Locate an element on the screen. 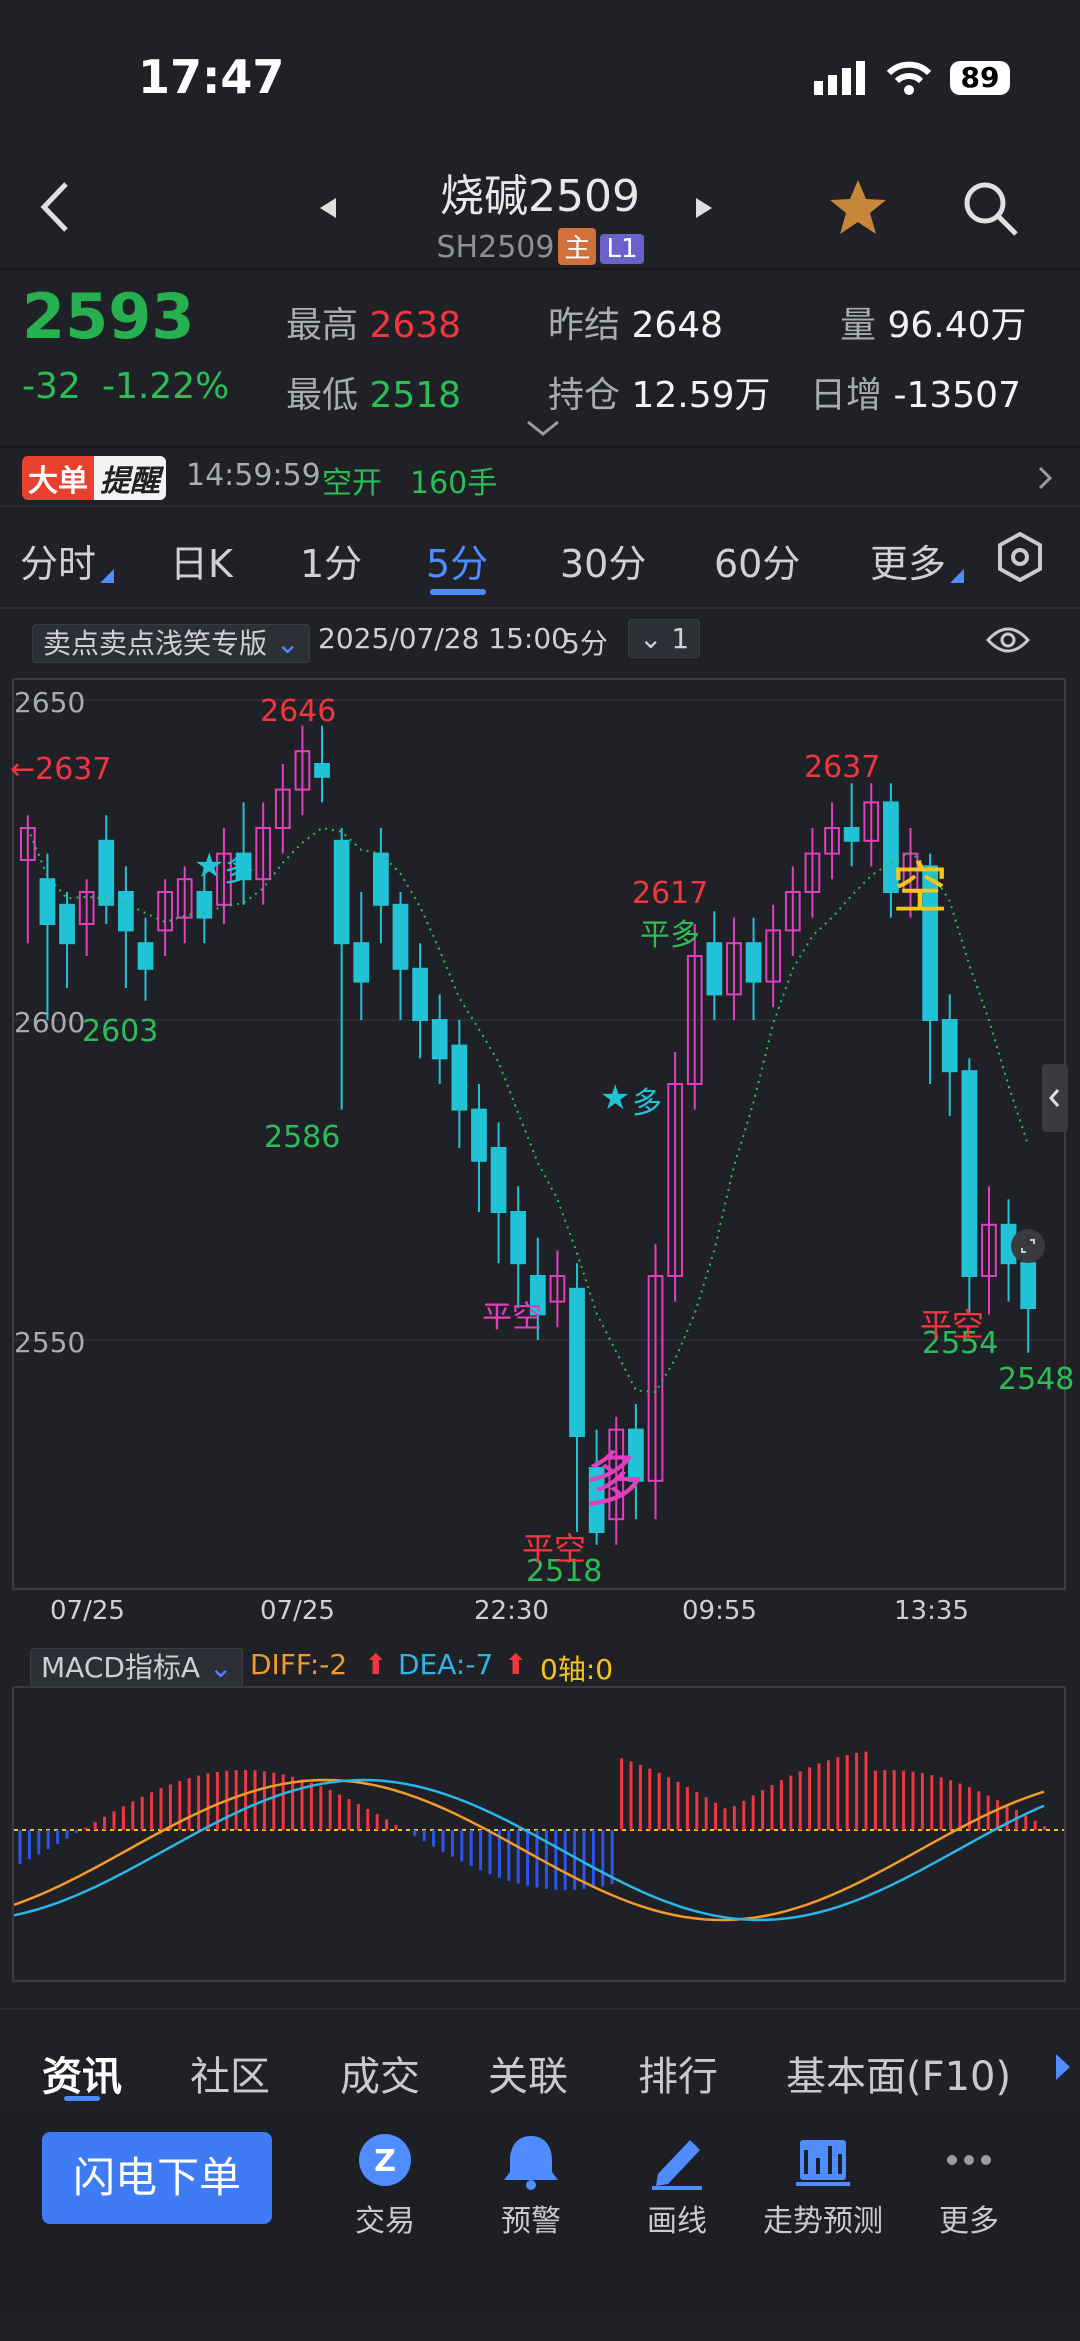  x-tick-4: 09:55 is located at coordinates (719, 1611).